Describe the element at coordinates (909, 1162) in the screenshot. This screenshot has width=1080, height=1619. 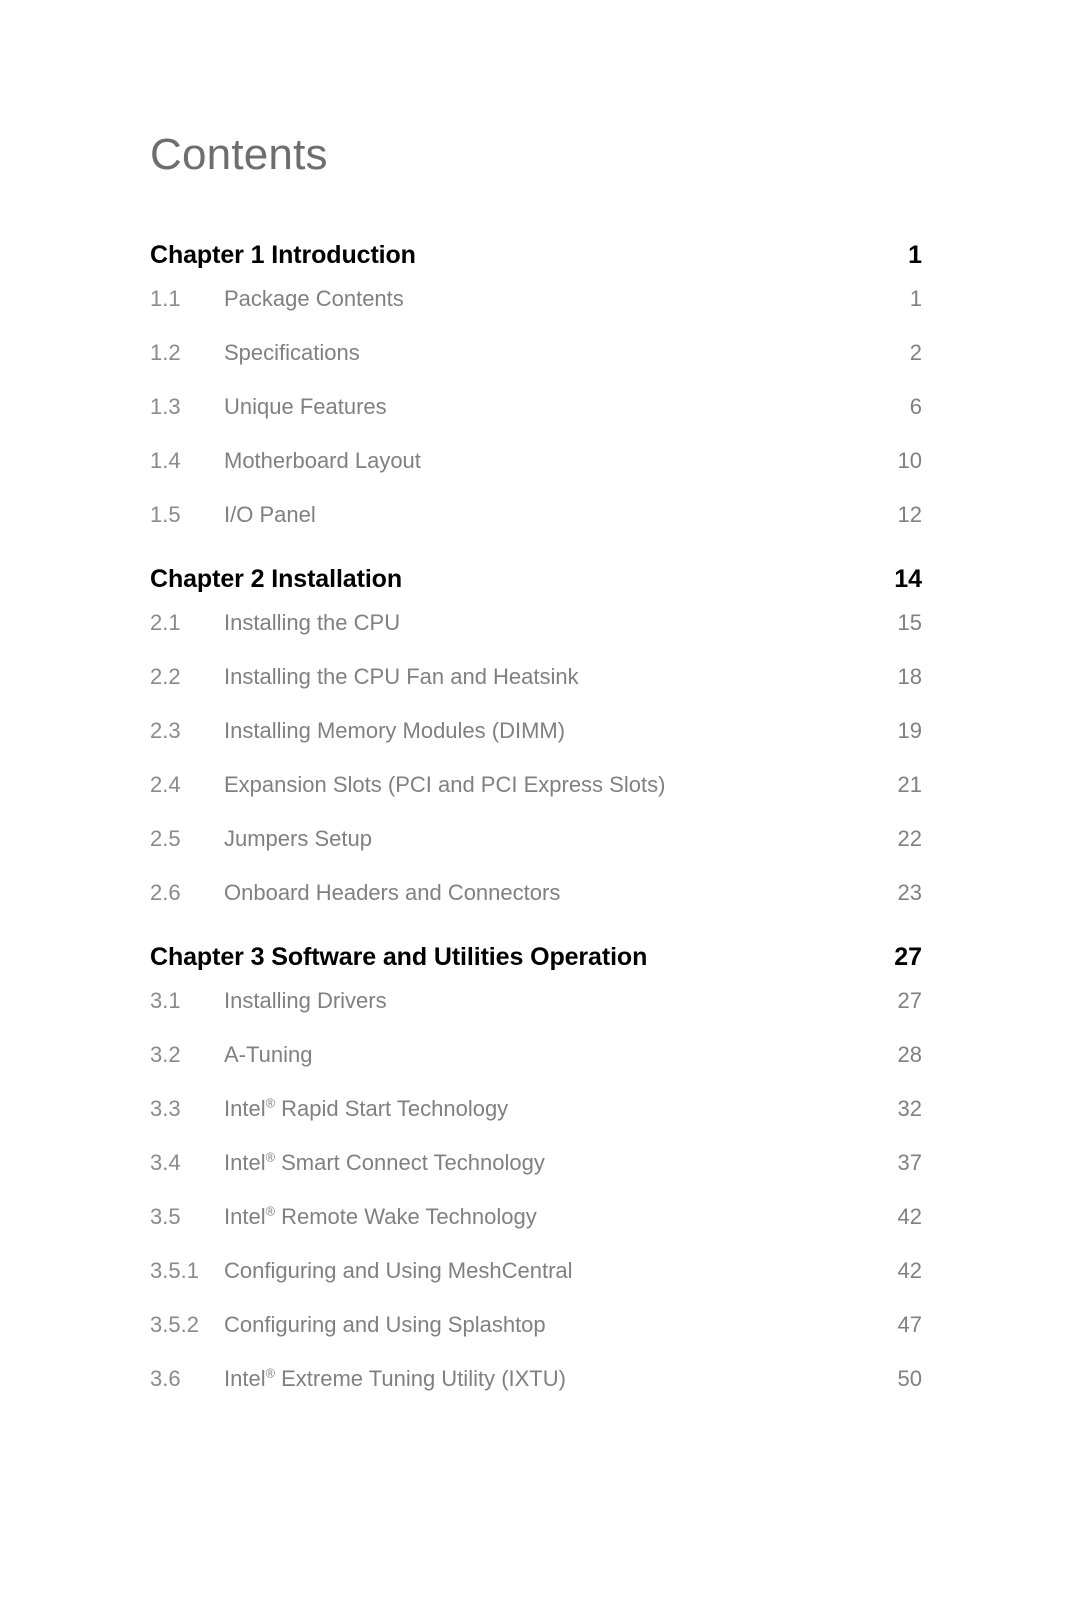
I see `toc-entry-page-number: 37` at that location.